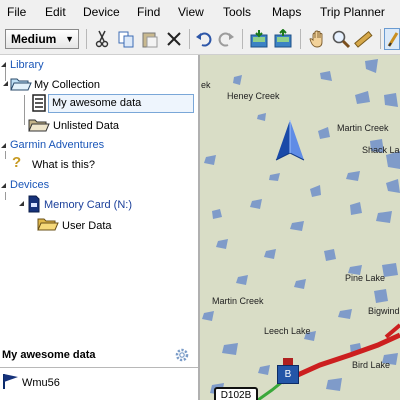 This screenshot has width=400, height=400. Describe the element at coordinates (27, 65) in the screenshot. I see `tree-library-header: Library` at that location.